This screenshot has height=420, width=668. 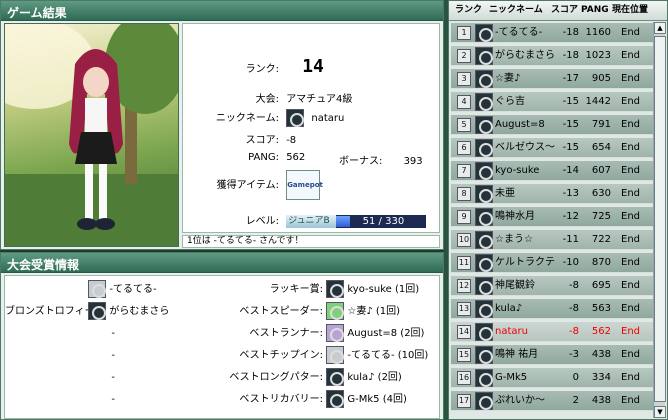 What do you see at coordinates (517, 354) in the screenshot?
I see `player-name: 鳴神 祐月` at bounding box center [517, 354].